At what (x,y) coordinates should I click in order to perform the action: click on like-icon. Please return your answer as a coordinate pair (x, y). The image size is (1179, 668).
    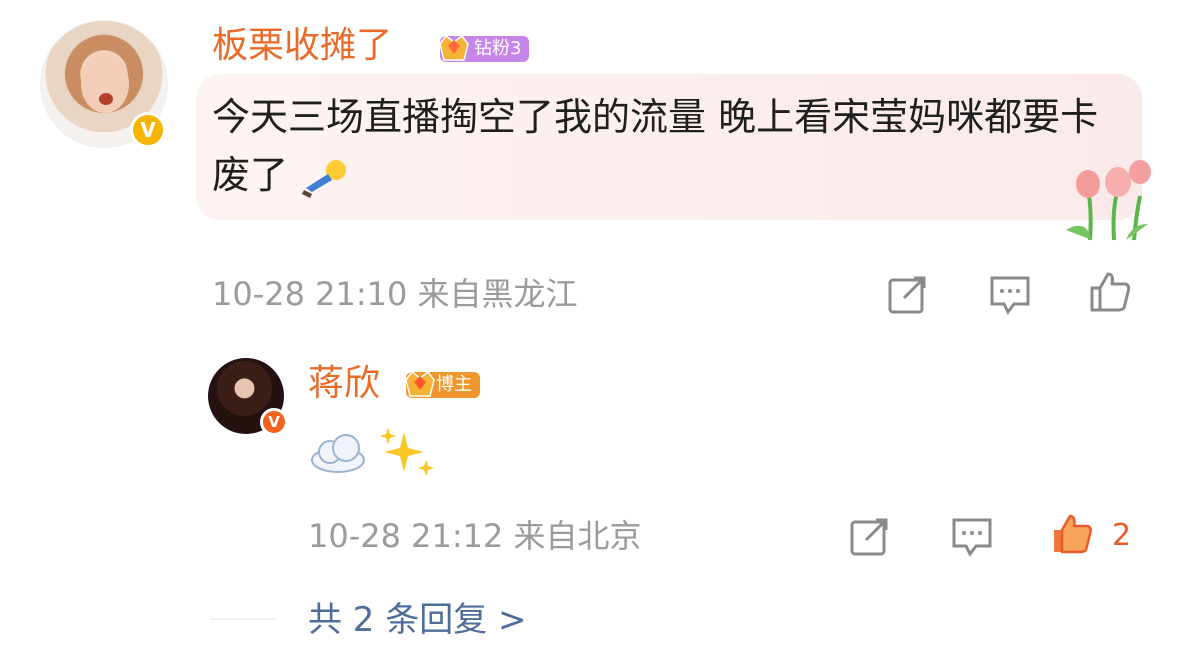
    Looking at the image, I should click on (1110, 292).